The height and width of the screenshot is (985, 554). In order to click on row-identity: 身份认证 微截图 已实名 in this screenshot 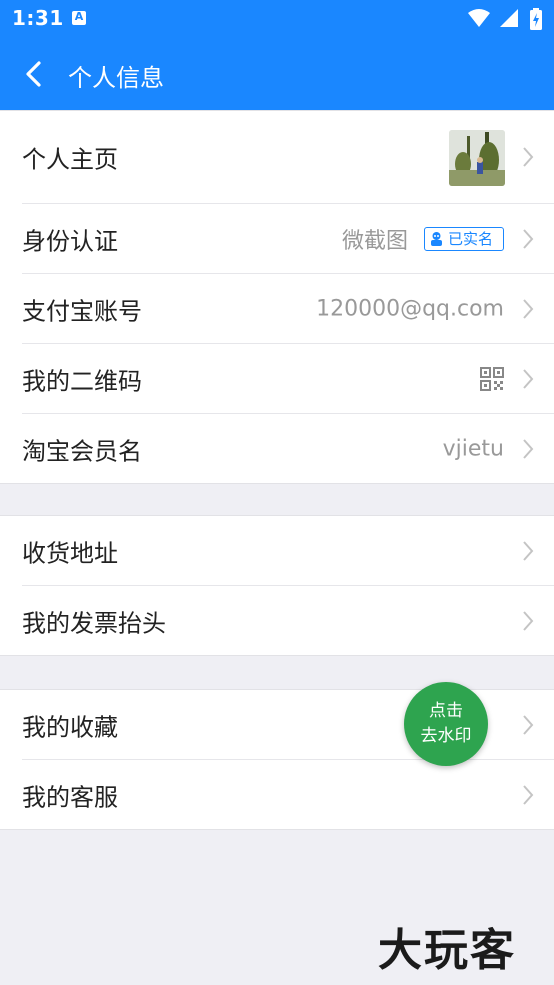, I will do `click(288, 239)`.